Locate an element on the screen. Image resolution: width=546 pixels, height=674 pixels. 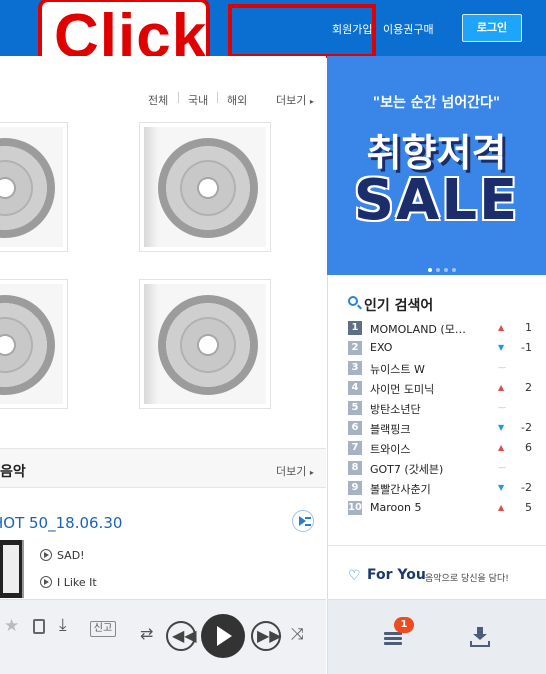
popular-search-item: 4 사이먼 도미닉 ▲ 2 is located at coordinates (440, 389).